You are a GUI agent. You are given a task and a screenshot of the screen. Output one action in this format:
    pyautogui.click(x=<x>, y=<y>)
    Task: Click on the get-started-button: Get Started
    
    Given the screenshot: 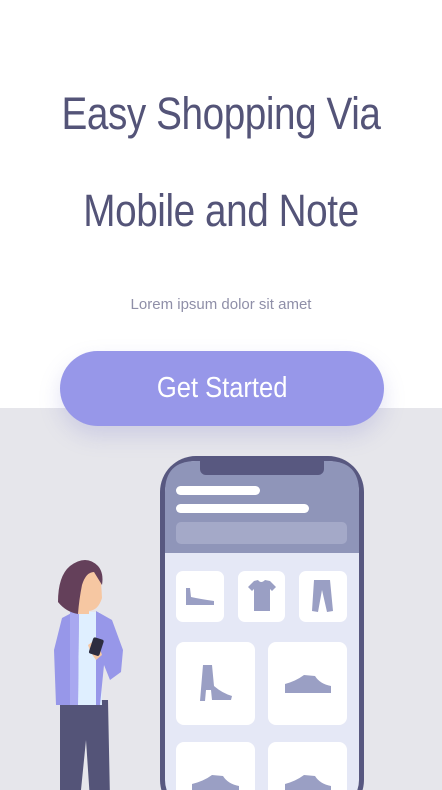 What is the action you would take?
    pyautogui.click(x=222, y=388)
    